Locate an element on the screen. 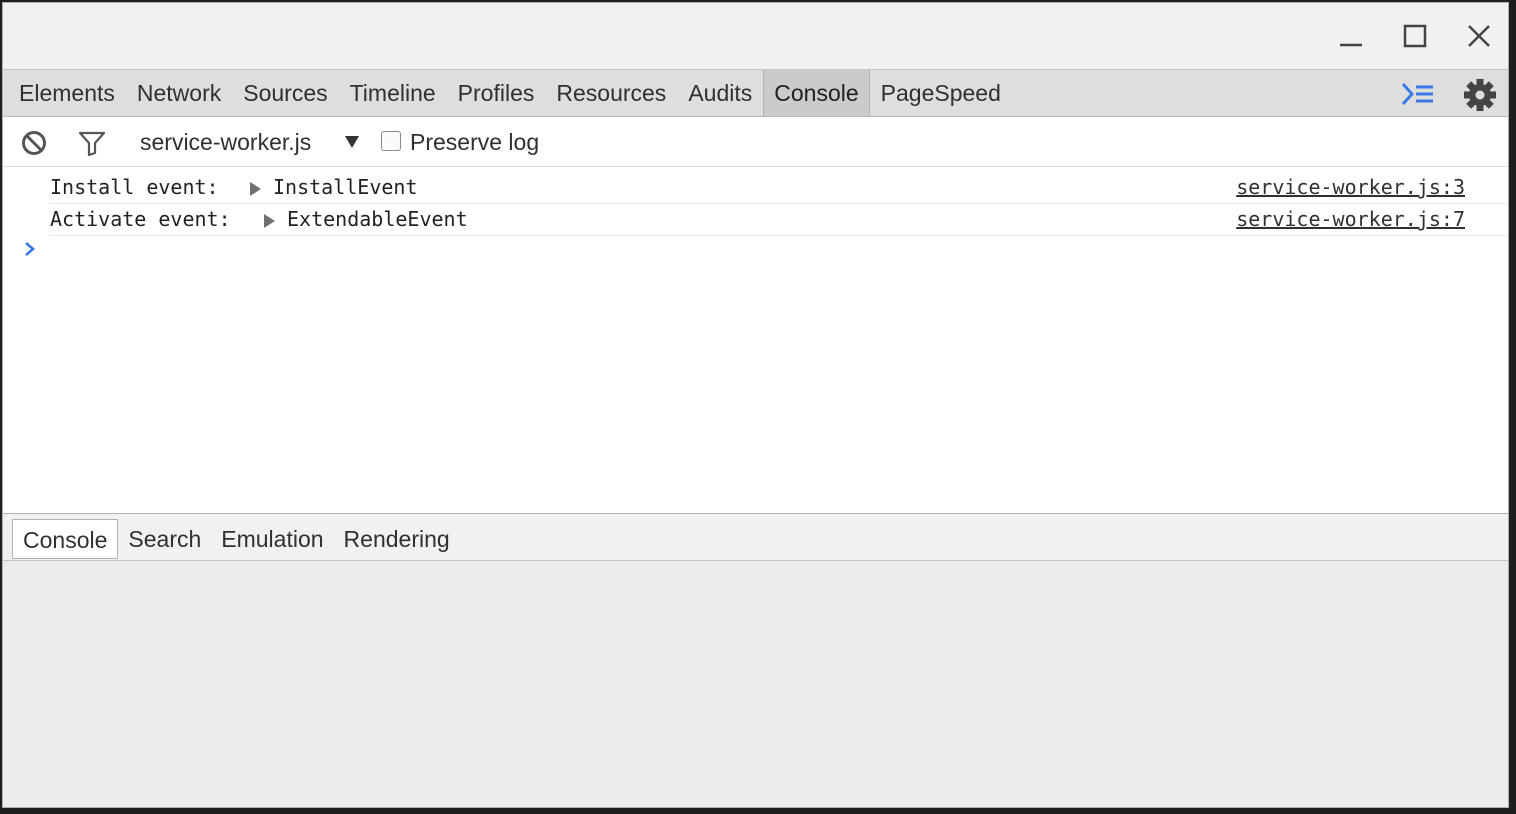 The image size is (1516, 814). maximize-icon is located at coordinates (1415, 36).